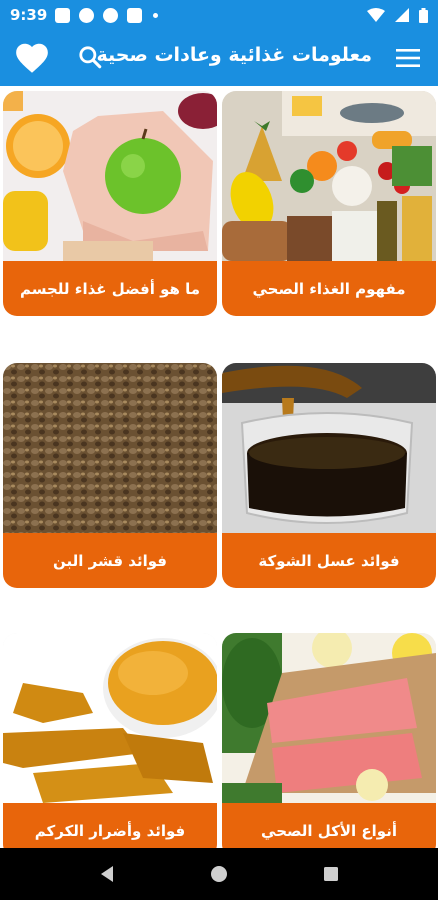 Image resolution: width=438 pixels, height=900 pixels. I want to click on topic-card-label: ما هو أفضل غذاء للجسم, so click(110, 288).